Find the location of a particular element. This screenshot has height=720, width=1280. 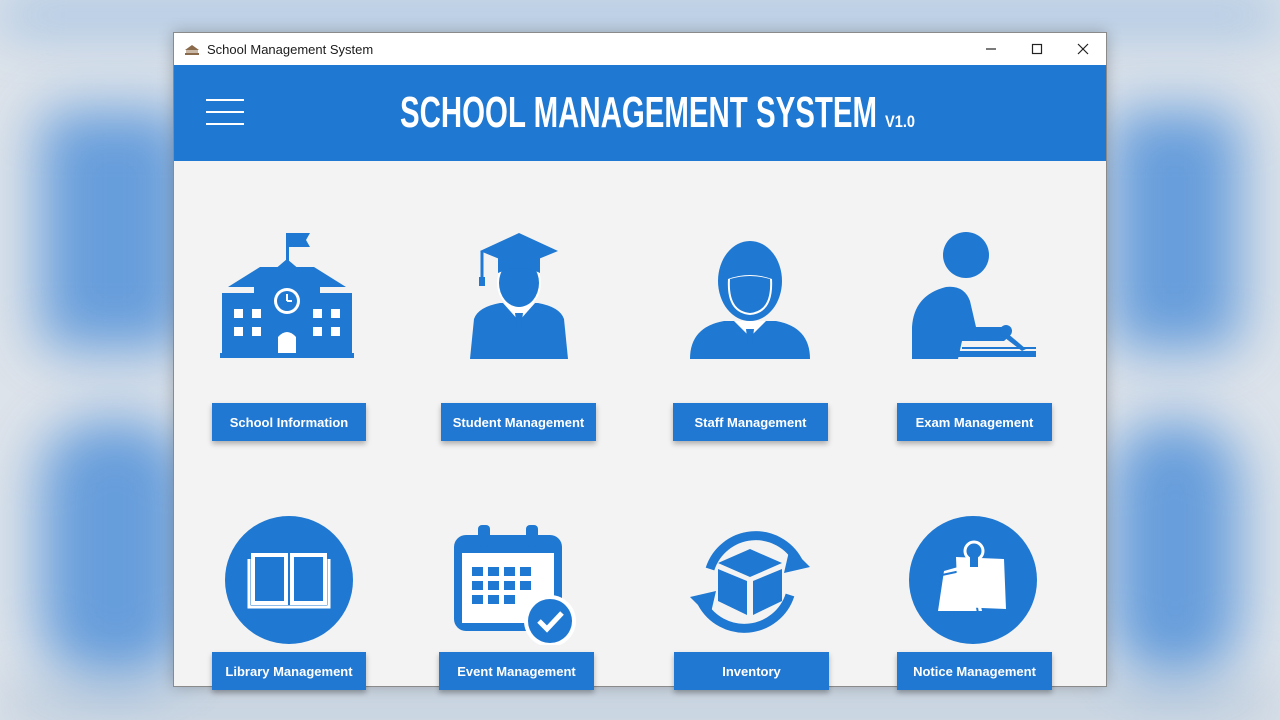

minimize-icon is located at coordinates (991, 49).